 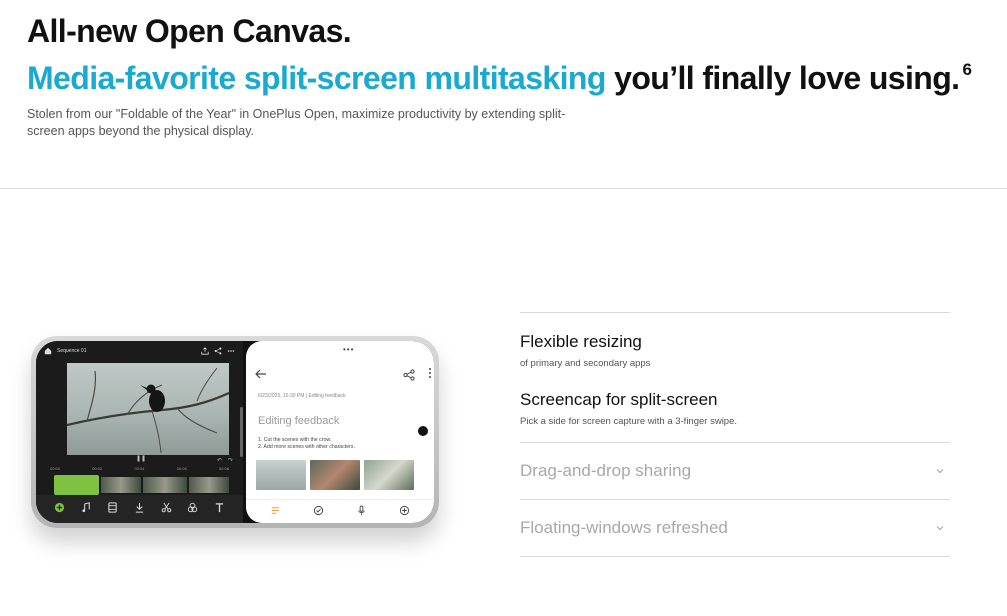 I want to click on crow-on-branch-image, so click(x=148, y=410).